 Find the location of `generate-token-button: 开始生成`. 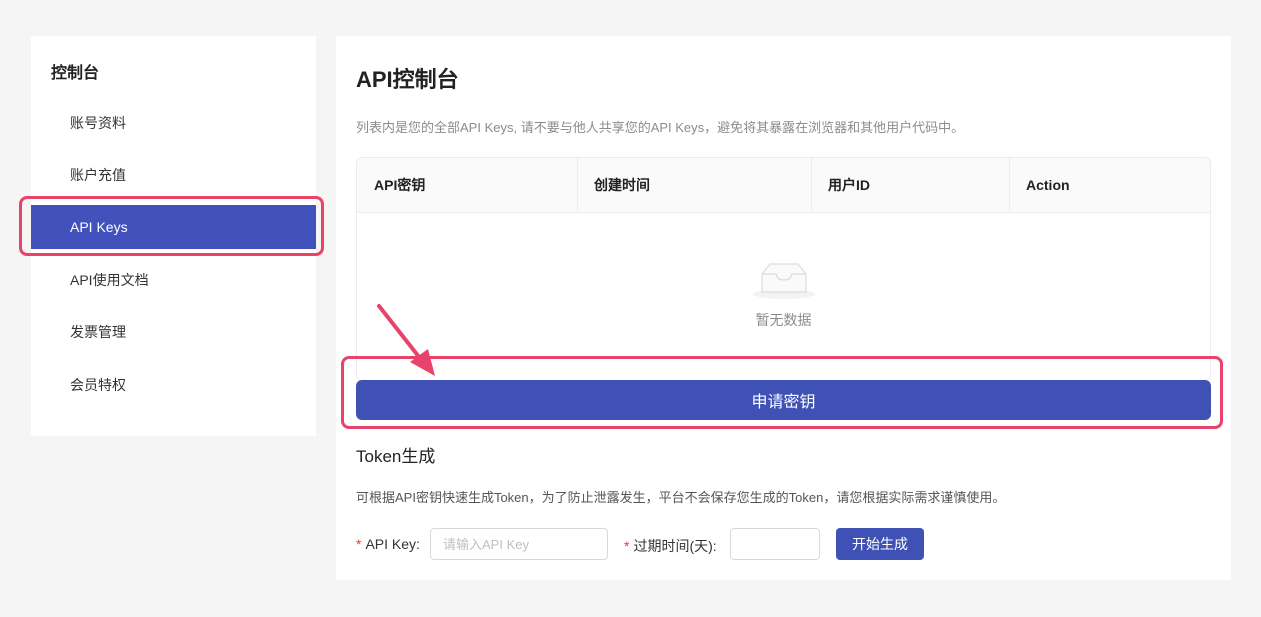

generate-token-button: 开始生成 is located at coordinates (880, 544).